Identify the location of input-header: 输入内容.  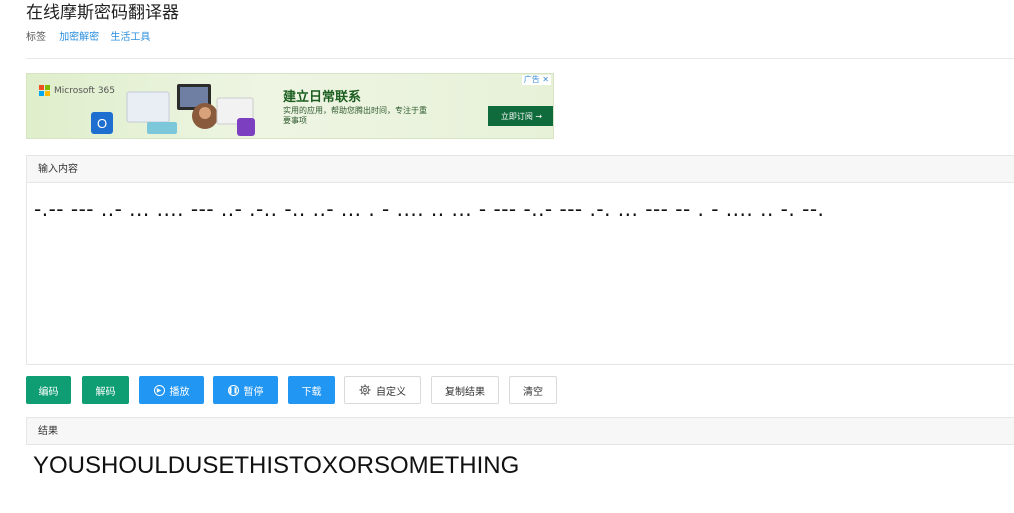
(520, 169).